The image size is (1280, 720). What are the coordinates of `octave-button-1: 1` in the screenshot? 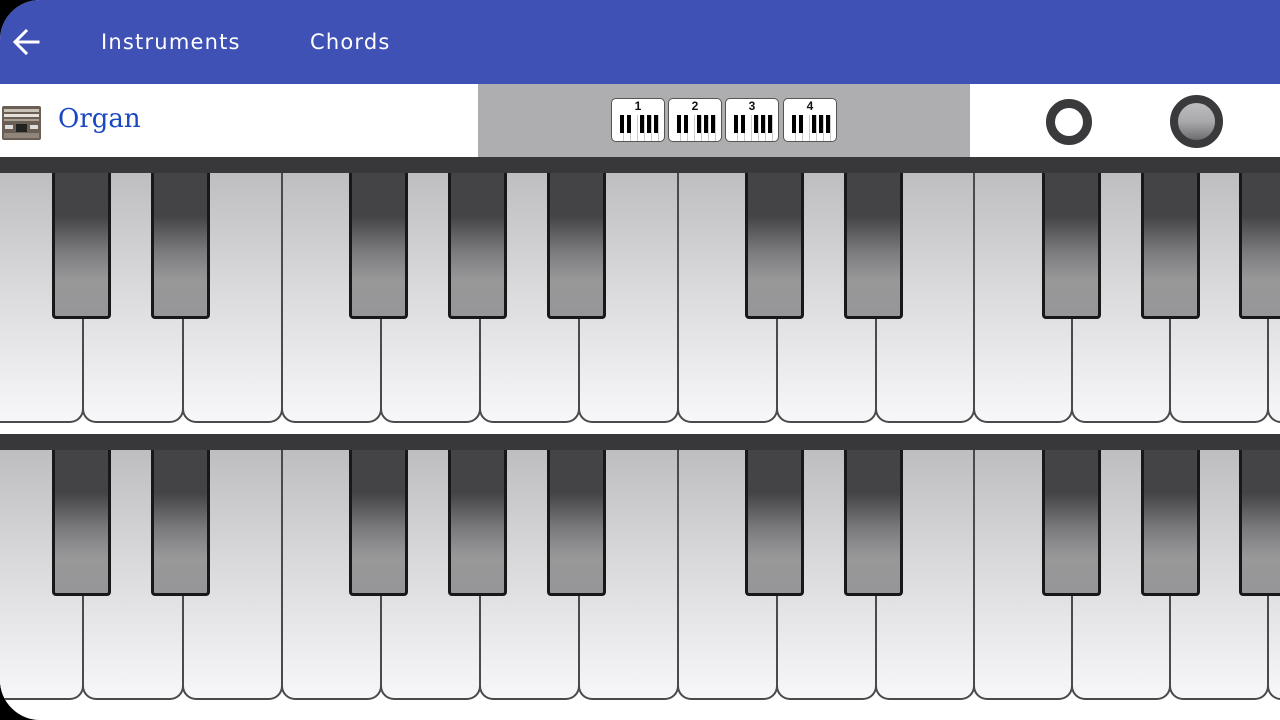 It's located at (638, 120).